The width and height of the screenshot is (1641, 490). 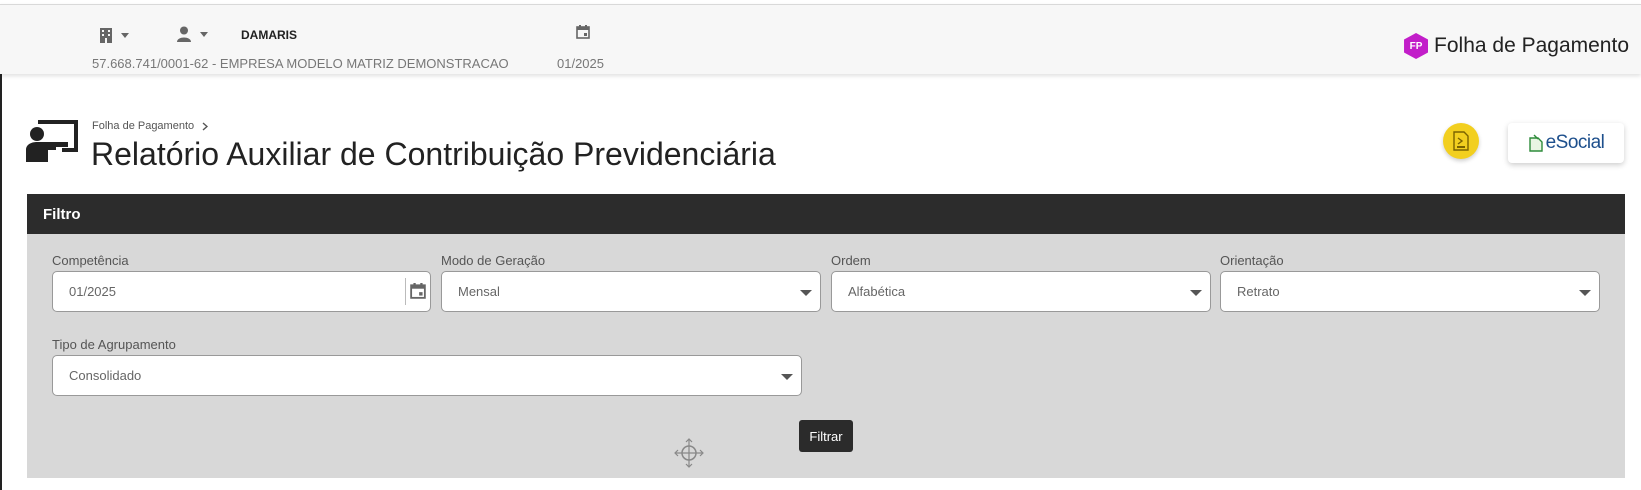 I want to click on filtrar-button: Filtrar, so click(x=826, y=436).